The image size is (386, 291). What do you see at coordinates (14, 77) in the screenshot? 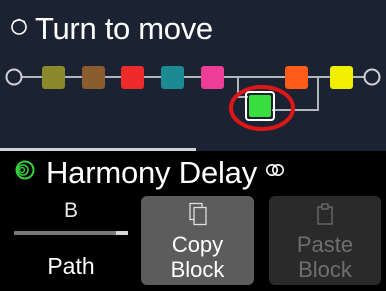
I see `input-node` at bounding box center [14, 77].